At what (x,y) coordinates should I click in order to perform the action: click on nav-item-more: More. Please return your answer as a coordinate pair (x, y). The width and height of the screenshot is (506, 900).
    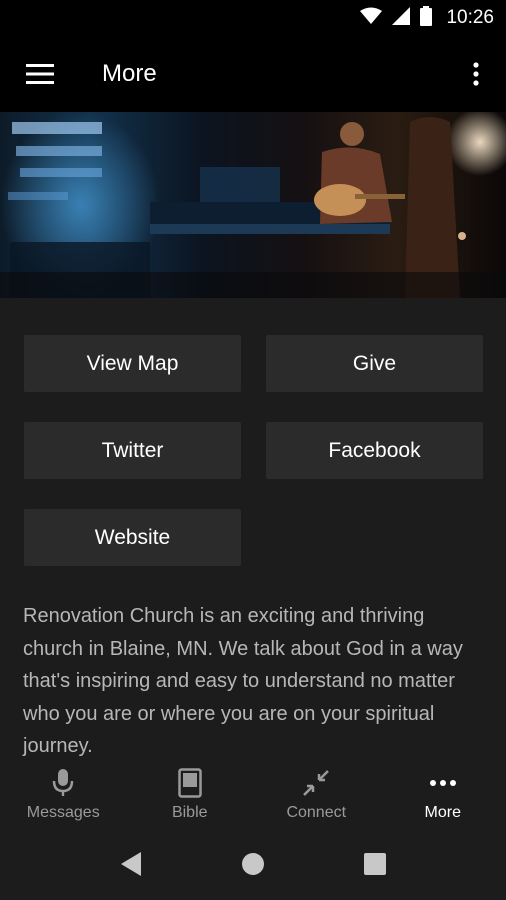
    Looking at the image, I should click on (443, 794).